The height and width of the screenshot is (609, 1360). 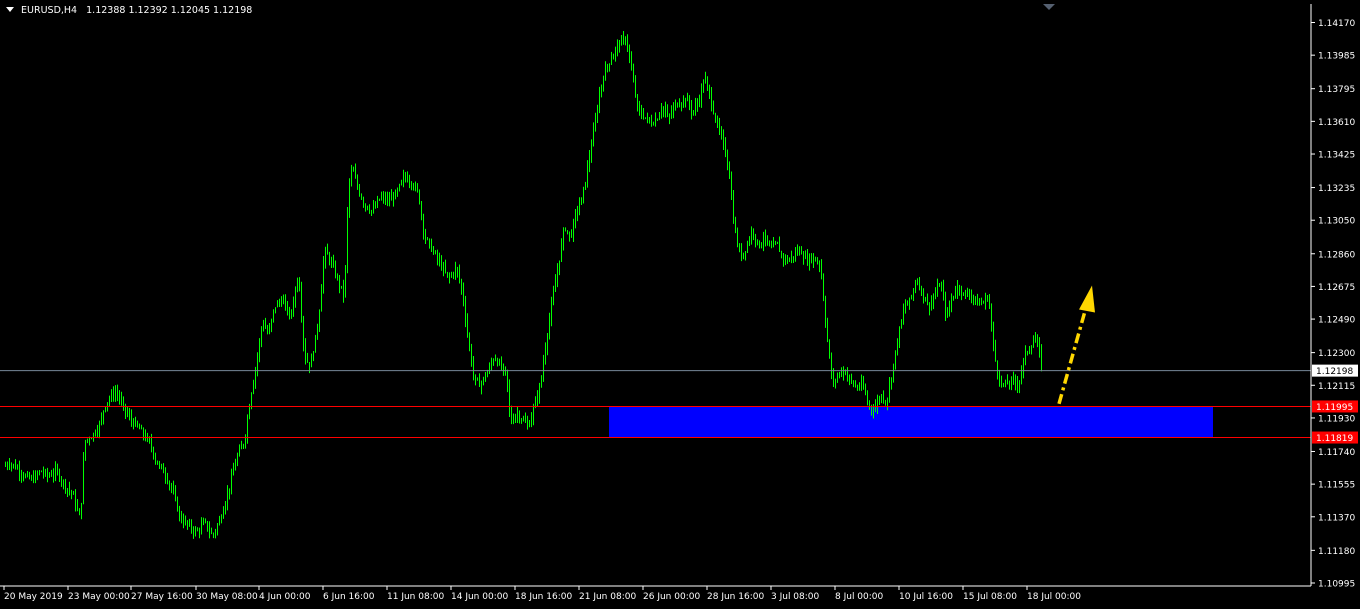 What do you see at coordinates (1336, 222) in the screenshot?
I see `y-tick-label: 1.13050` at bounding box center [1336, 222].